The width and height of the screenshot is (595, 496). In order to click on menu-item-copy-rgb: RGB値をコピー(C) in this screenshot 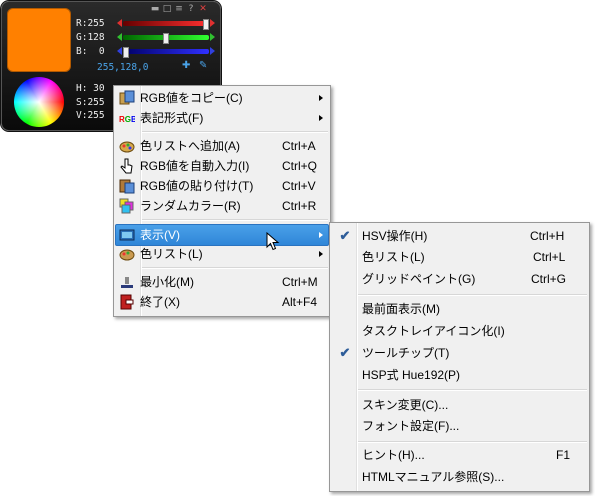, I will do `click(221, 98)`.